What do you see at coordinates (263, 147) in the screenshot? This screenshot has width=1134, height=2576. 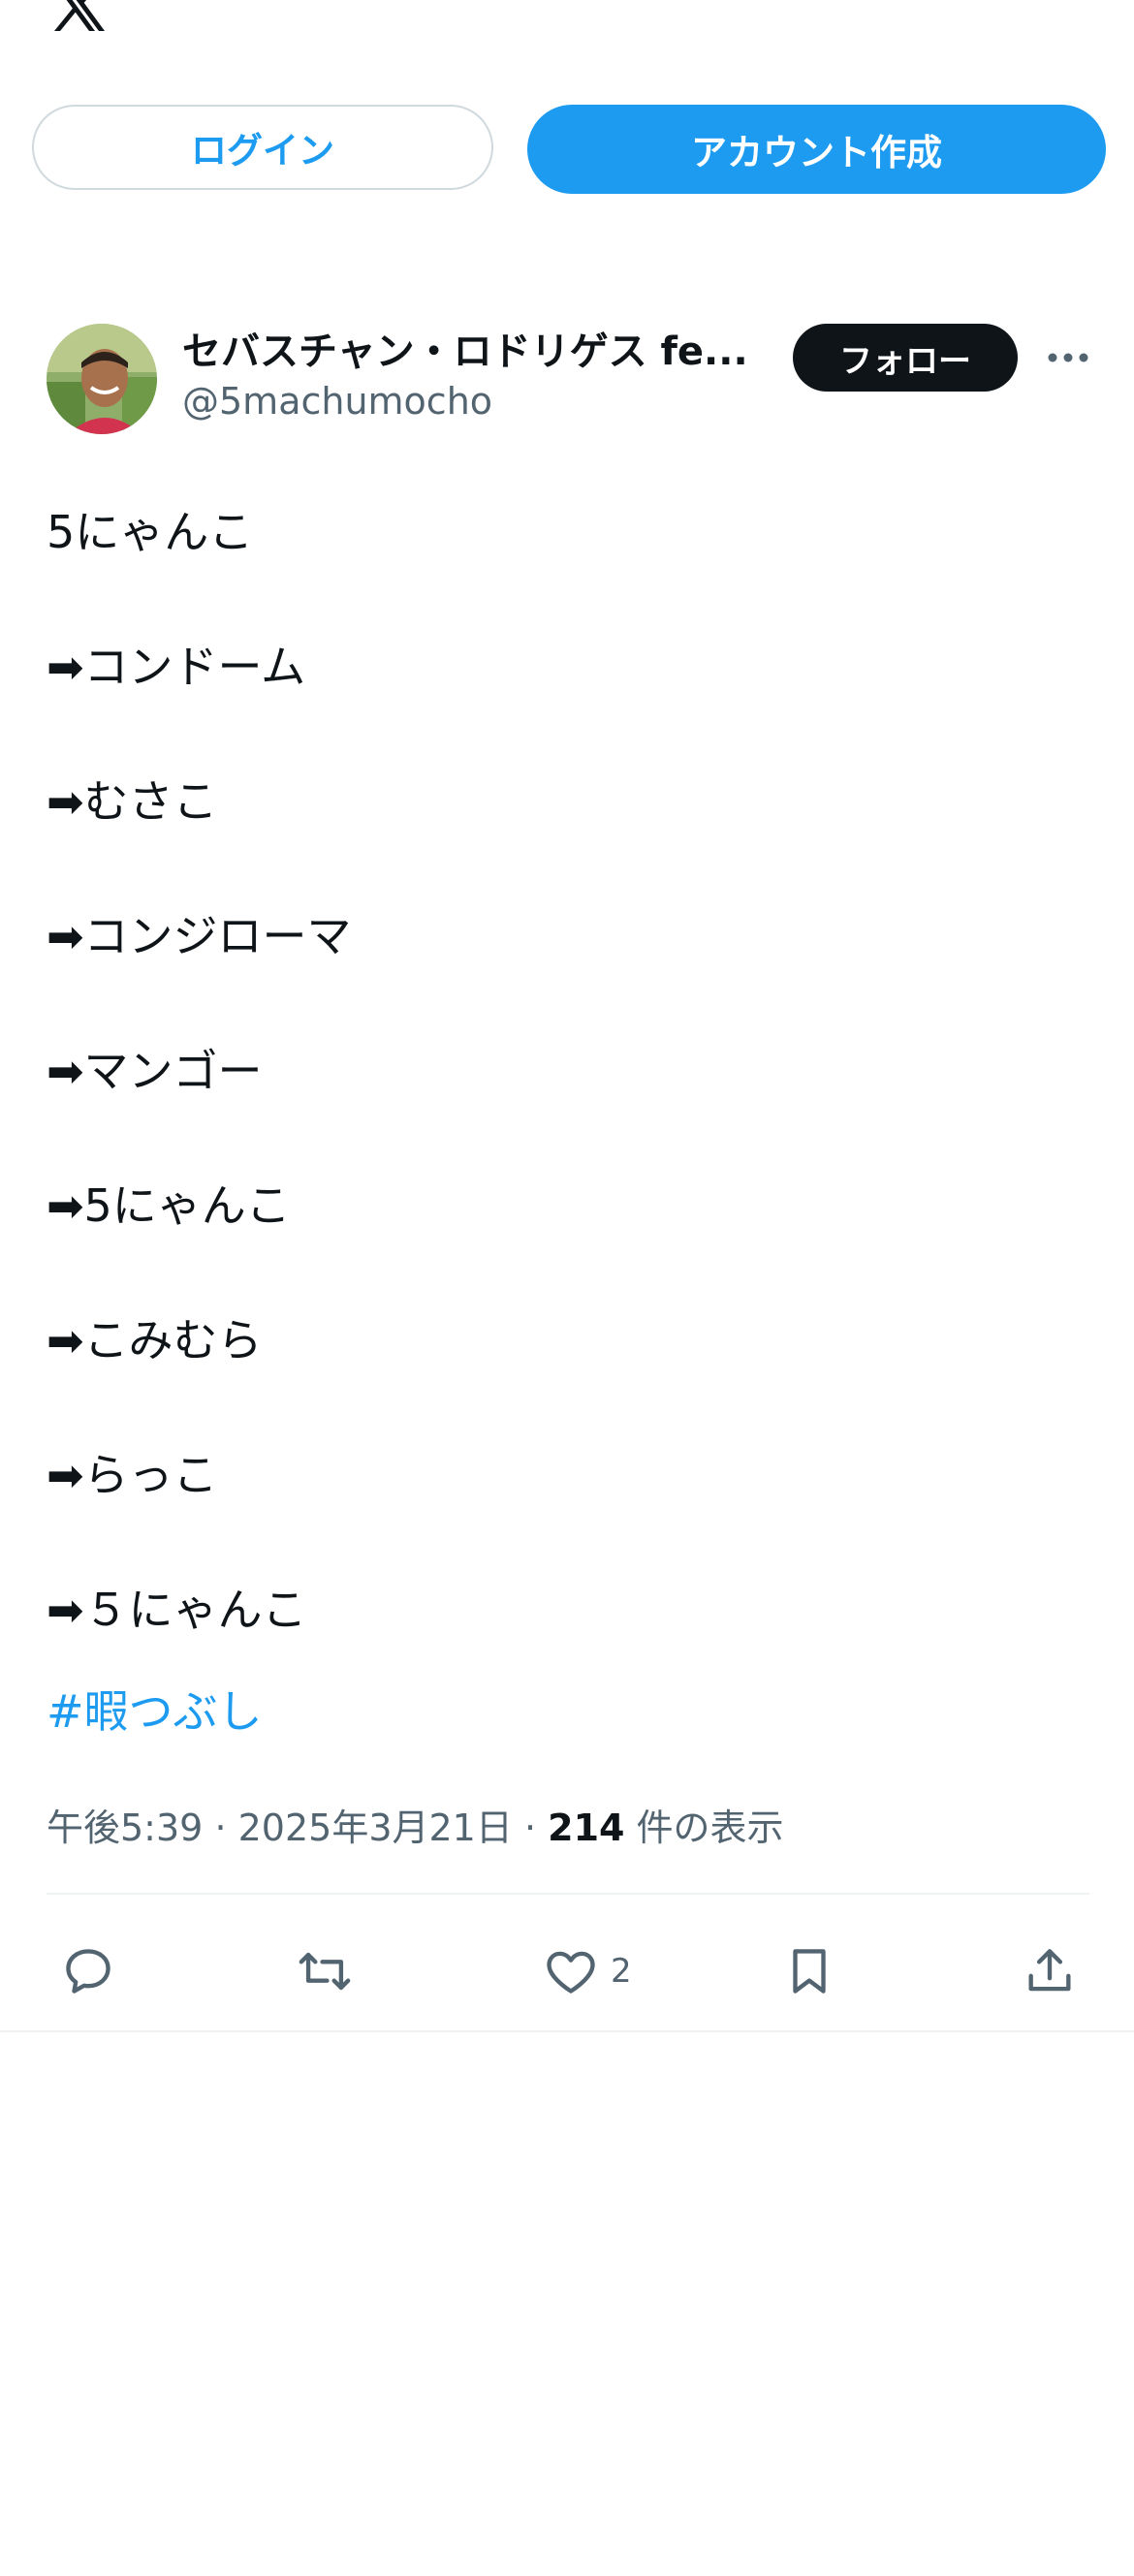 I see `login-button: ログイン` at bounding box center [263, 147].